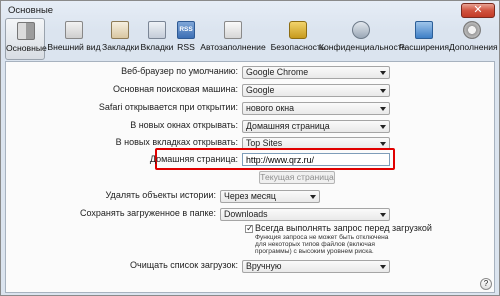 This screenshot has height=296, width=500. I want to click on rss-icon: RSS, so click(186, 30).